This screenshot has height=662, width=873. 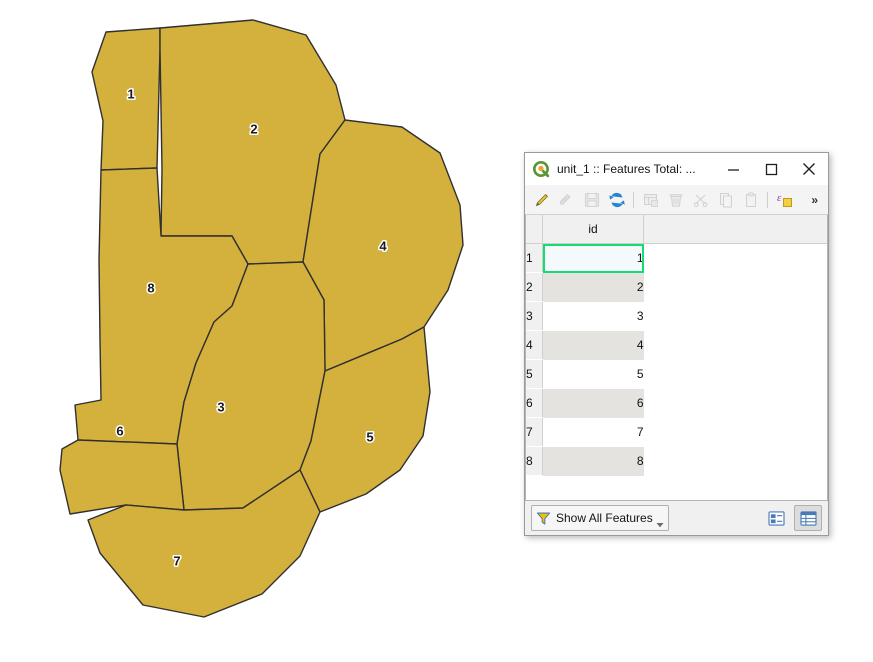 What do you see at coordinates (130, 93) in the screenshot?
I see `map-label-1: 1` at bounding box center [130, 93].